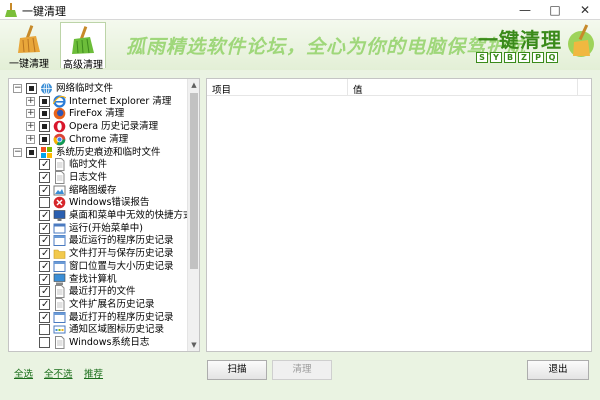  I want to click on tree-item-label: 窗口位置与大小历史记录, so click(121, 266).